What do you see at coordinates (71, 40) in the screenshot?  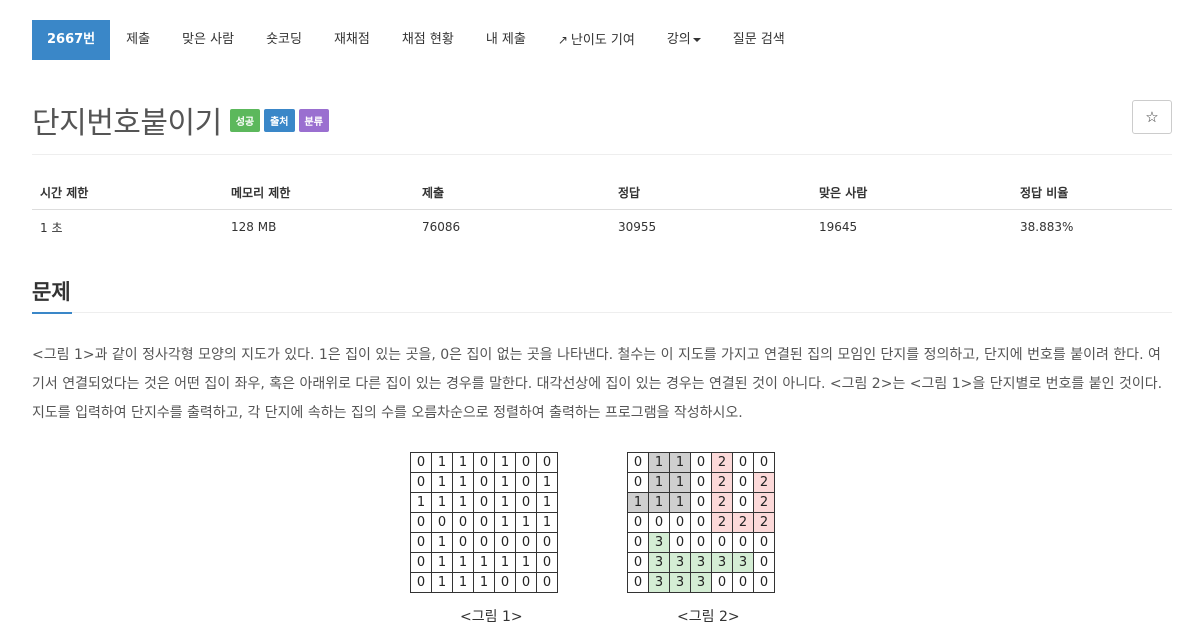 I see `nav-problem-id: 2667번` at bounding box center [71, 40].